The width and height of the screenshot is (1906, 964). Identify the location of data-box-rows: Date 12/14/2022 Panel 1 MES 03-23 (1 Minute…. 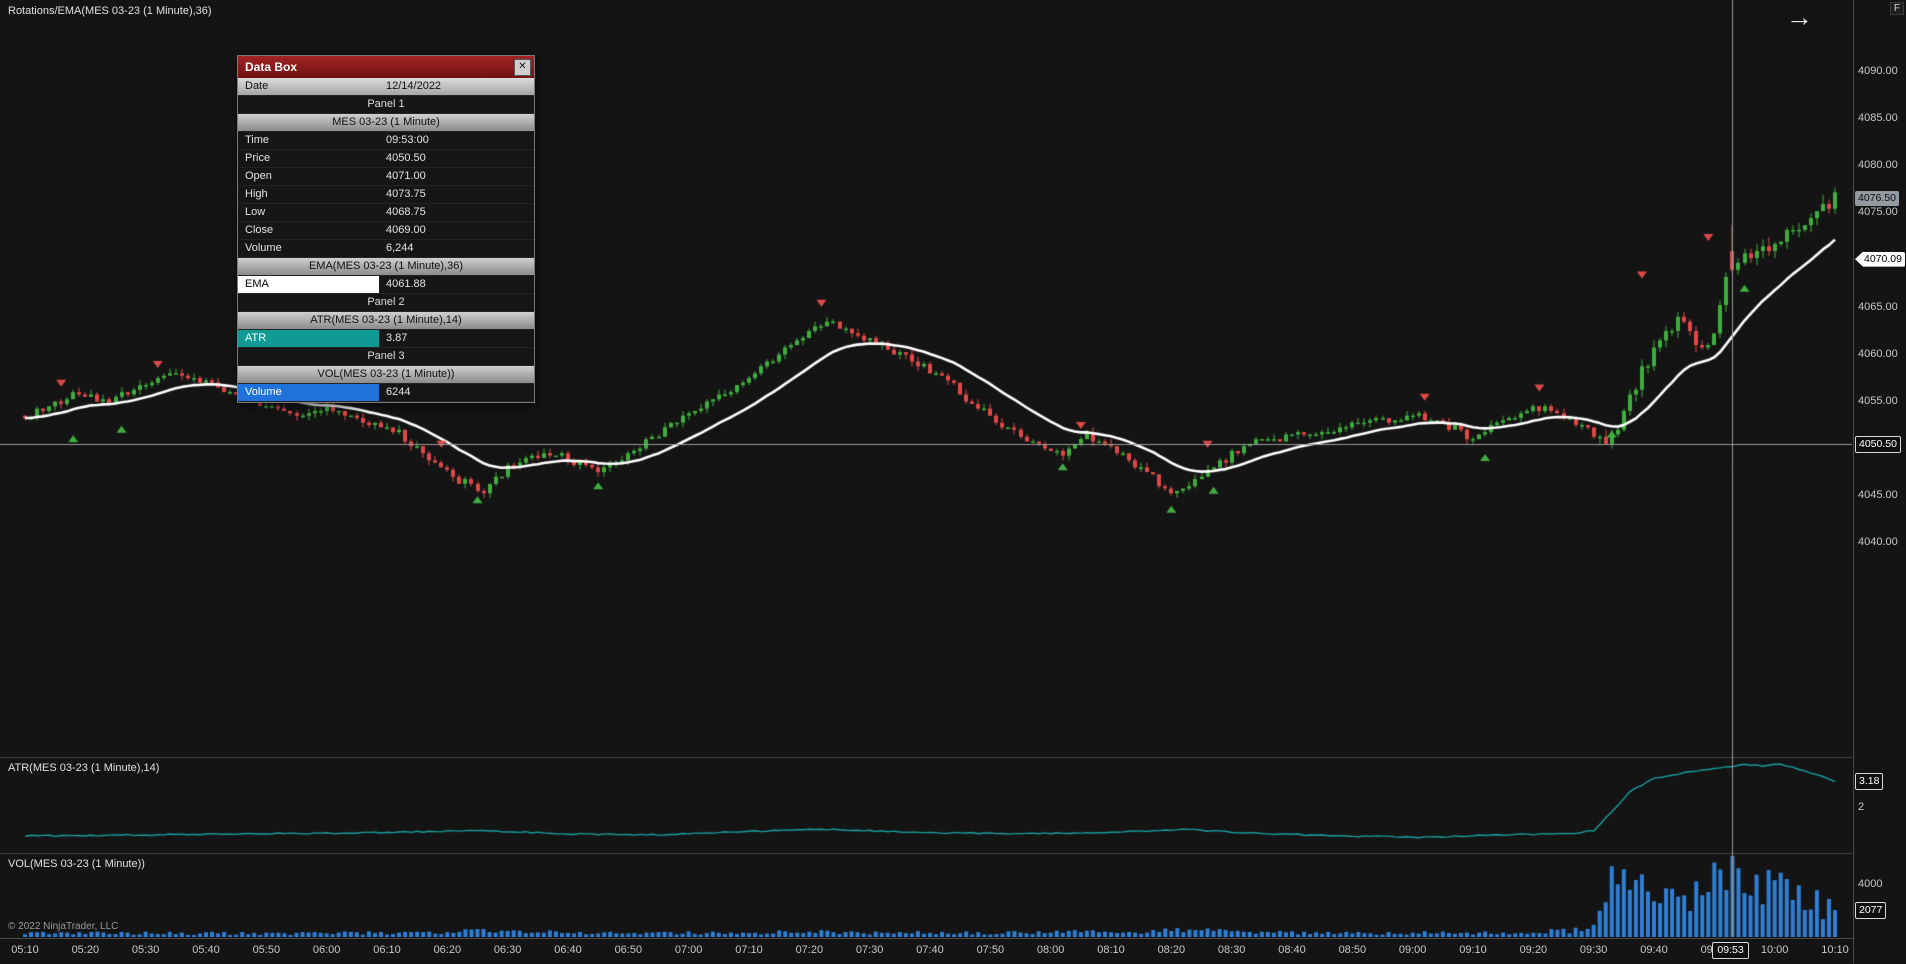
(386, 240).